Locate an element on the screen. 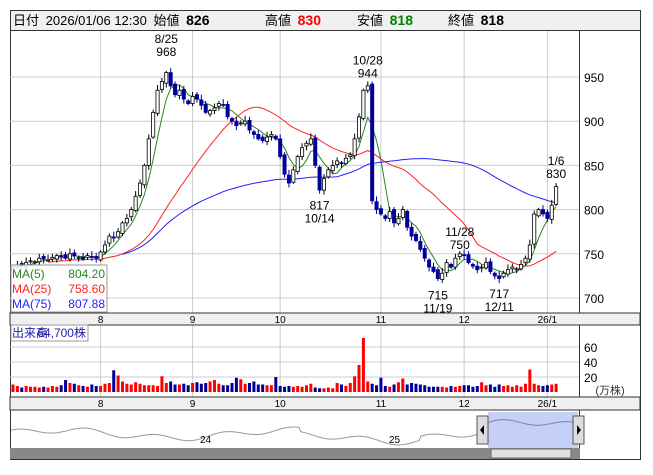  ma75-label: MA(75) is located at coordinates (31, 304).